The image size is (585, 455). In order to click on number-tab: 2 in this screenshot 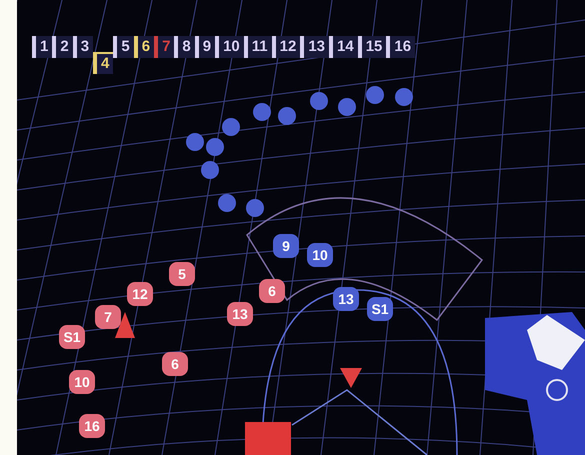, I will do `click(62, 47)`.